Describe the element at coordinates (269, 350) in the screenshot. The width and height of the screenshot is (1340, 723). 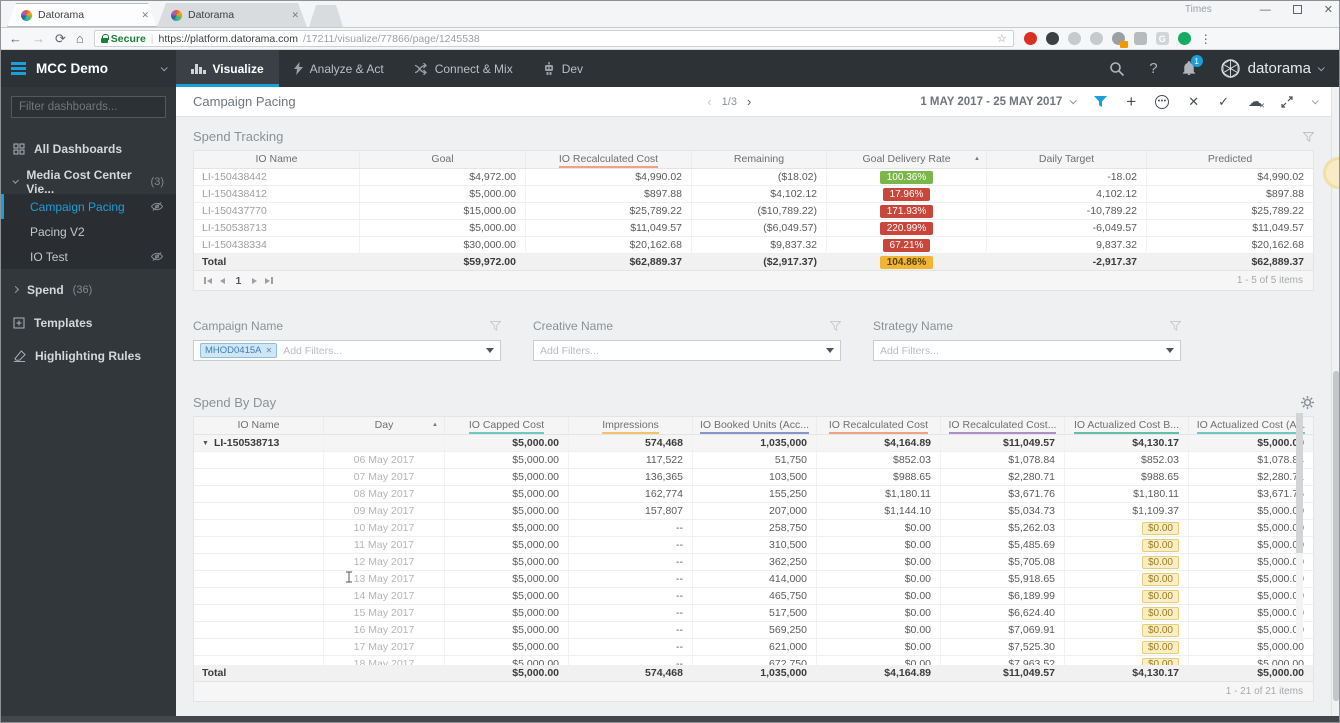
I see `remove-chip-icon: ✕` at that location.